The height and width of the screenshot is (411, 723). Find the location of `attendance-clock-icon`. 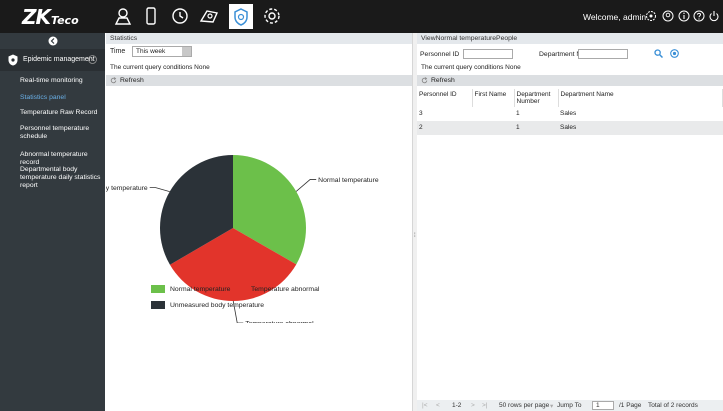

attendance-clock-icon is located at coordinates (180, 16).